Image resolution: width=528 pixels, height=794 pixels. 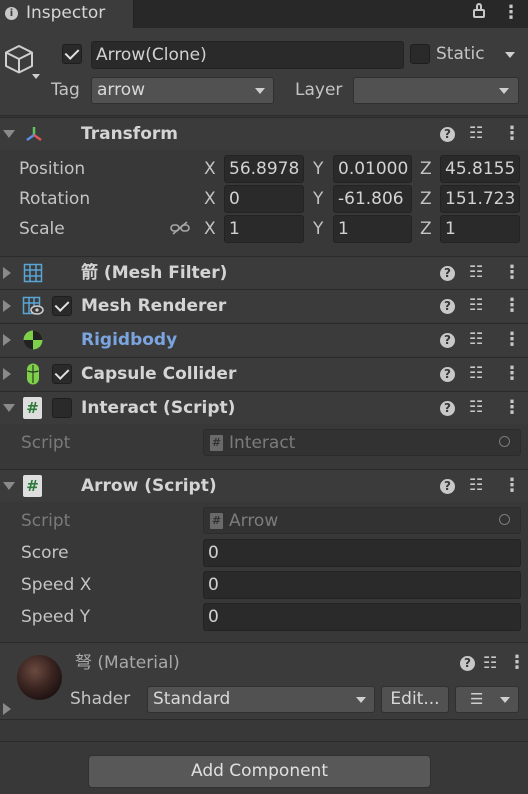 I want to click on mesh-renderer-title: Mesh Renderer, so click(x=154, y=306).